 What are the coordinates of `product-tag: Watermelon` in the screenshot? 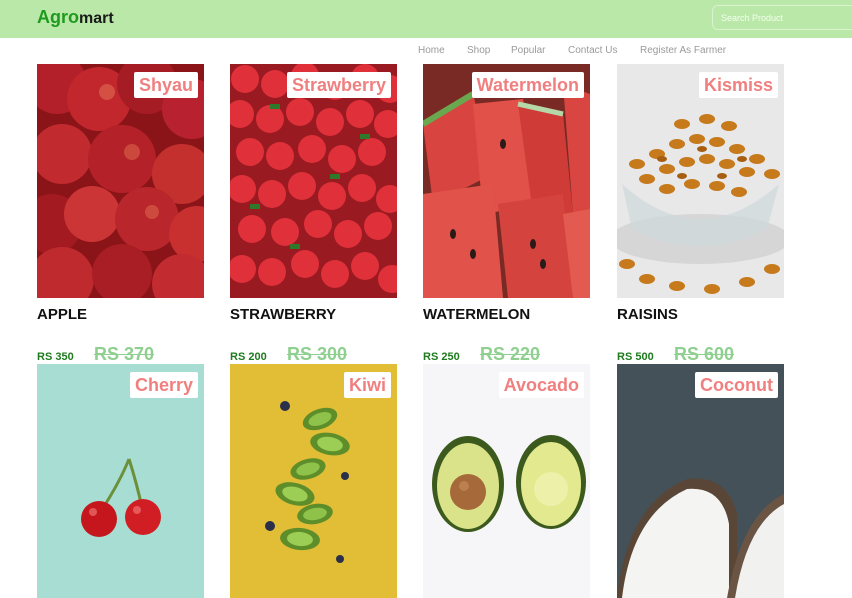 It's located at (527, 85).